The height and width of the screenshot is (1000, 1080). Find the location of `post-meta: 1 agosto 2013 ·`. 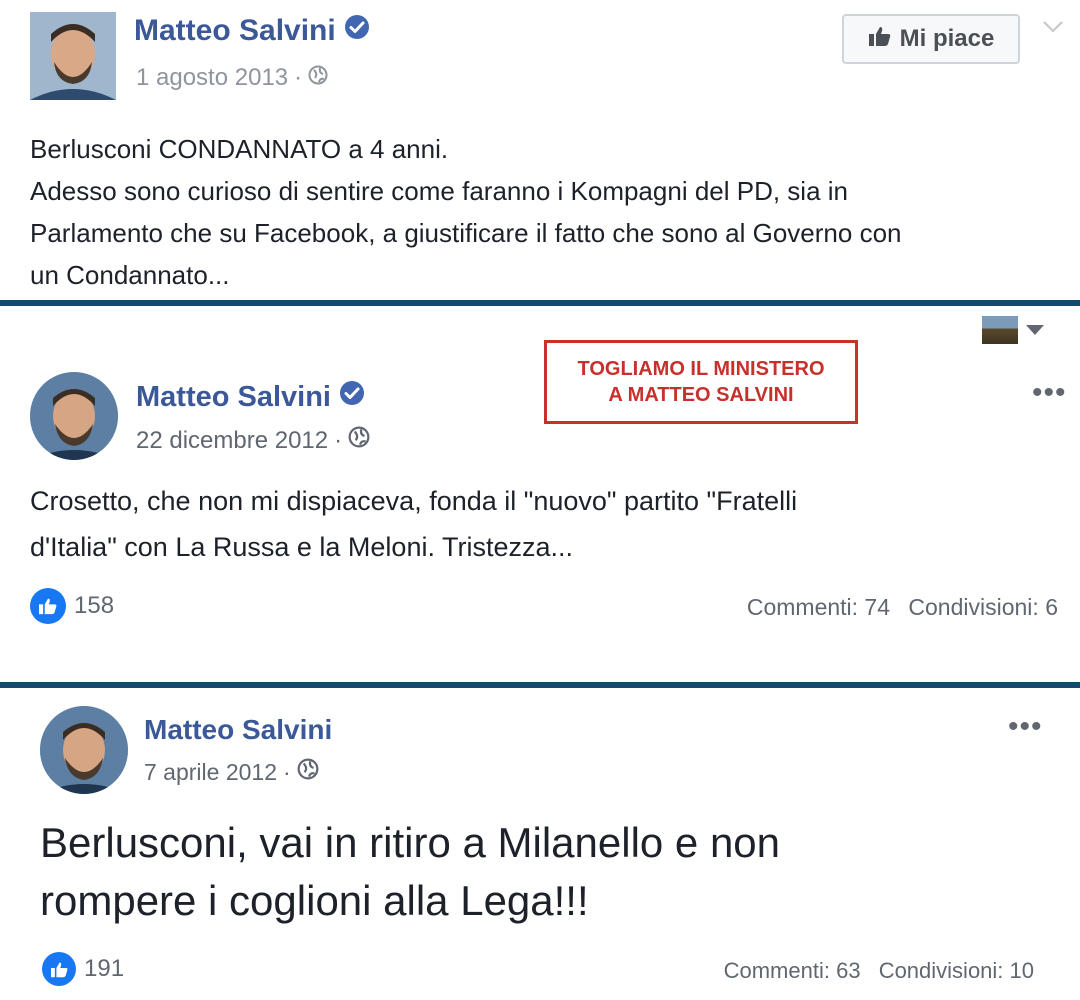

post-meta: 1 agosto 2013 · is located at coordinates (232, 78).